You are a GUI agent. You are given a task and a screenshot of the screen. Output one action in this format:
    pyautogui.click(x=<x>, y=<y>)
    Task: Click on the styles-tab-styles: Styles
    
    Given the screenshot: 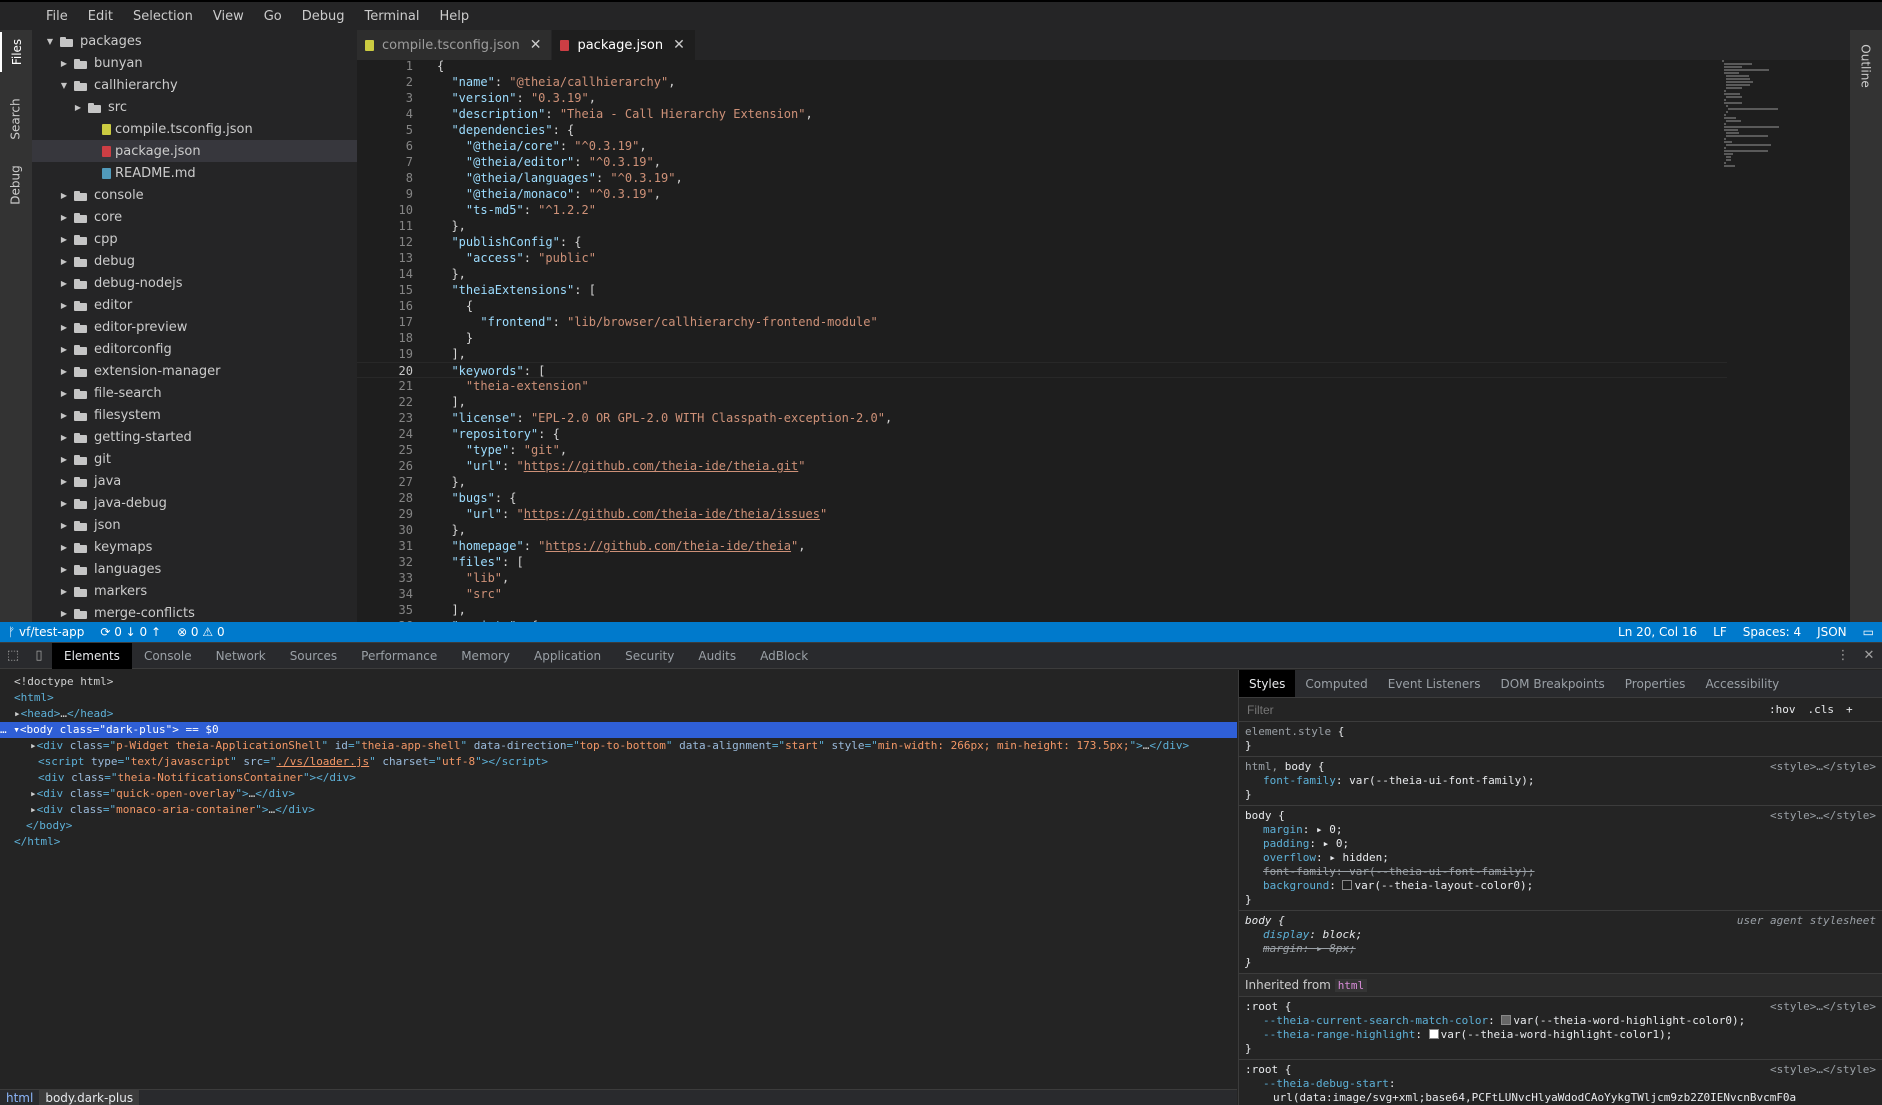 What is the action you would take?
    pyautogui.click(x=1267, y=683)
    